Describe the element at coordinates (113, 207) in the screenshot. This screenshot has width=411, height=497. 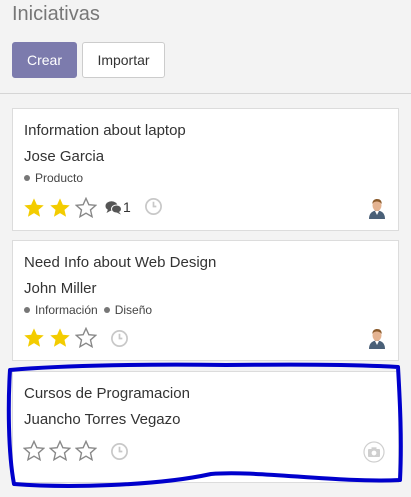
I see `comments-icon` at that location.